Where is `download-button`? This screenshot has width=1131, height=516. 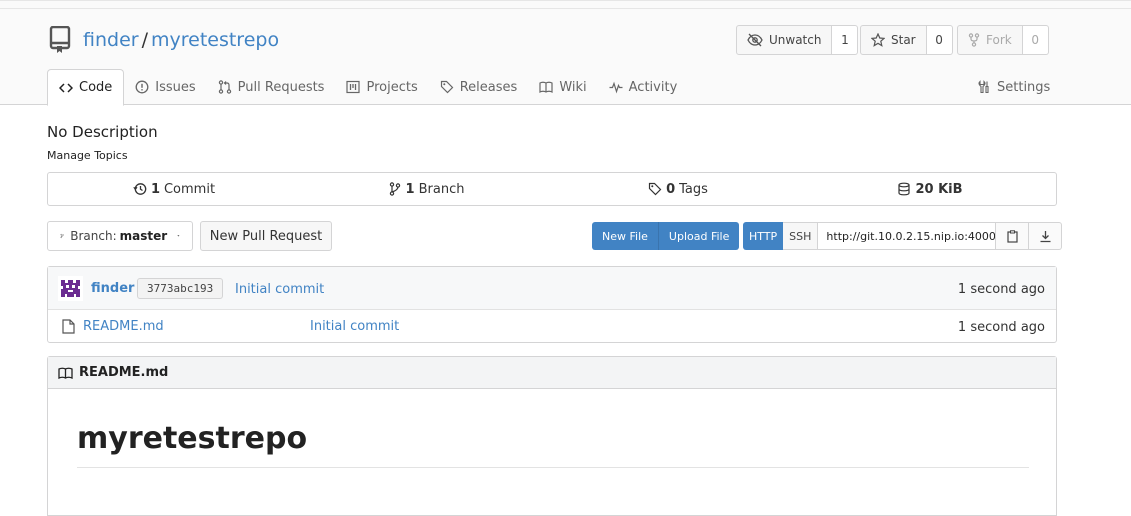 download-button is located at coordinates (1046, 236).